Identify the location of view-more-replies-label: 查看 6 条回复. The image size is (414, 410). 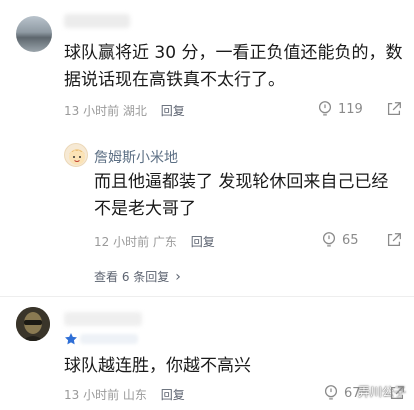
(132, 277).